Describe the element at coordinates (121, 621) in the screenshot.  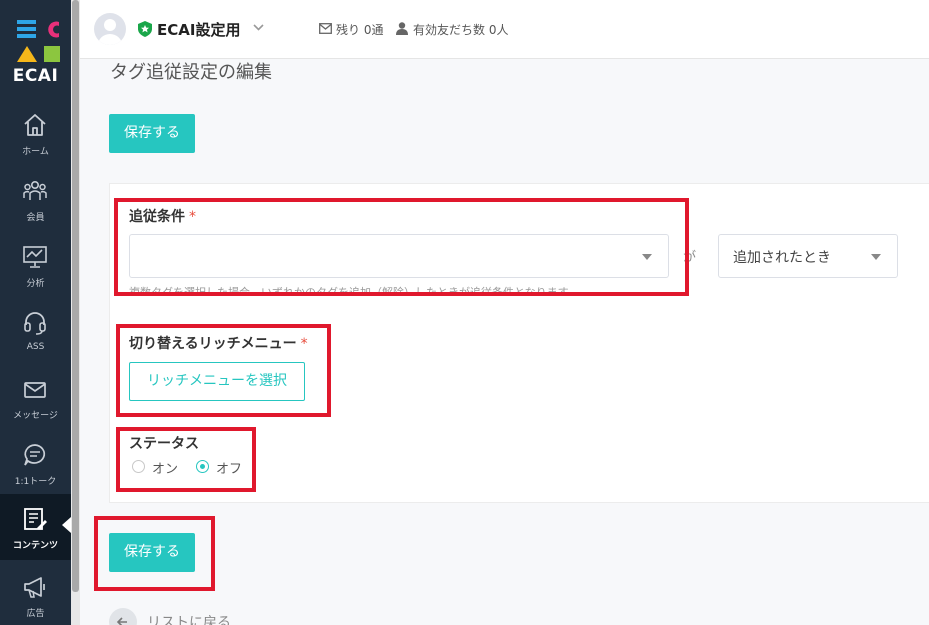
I see `arrow-left-icon` at that location.